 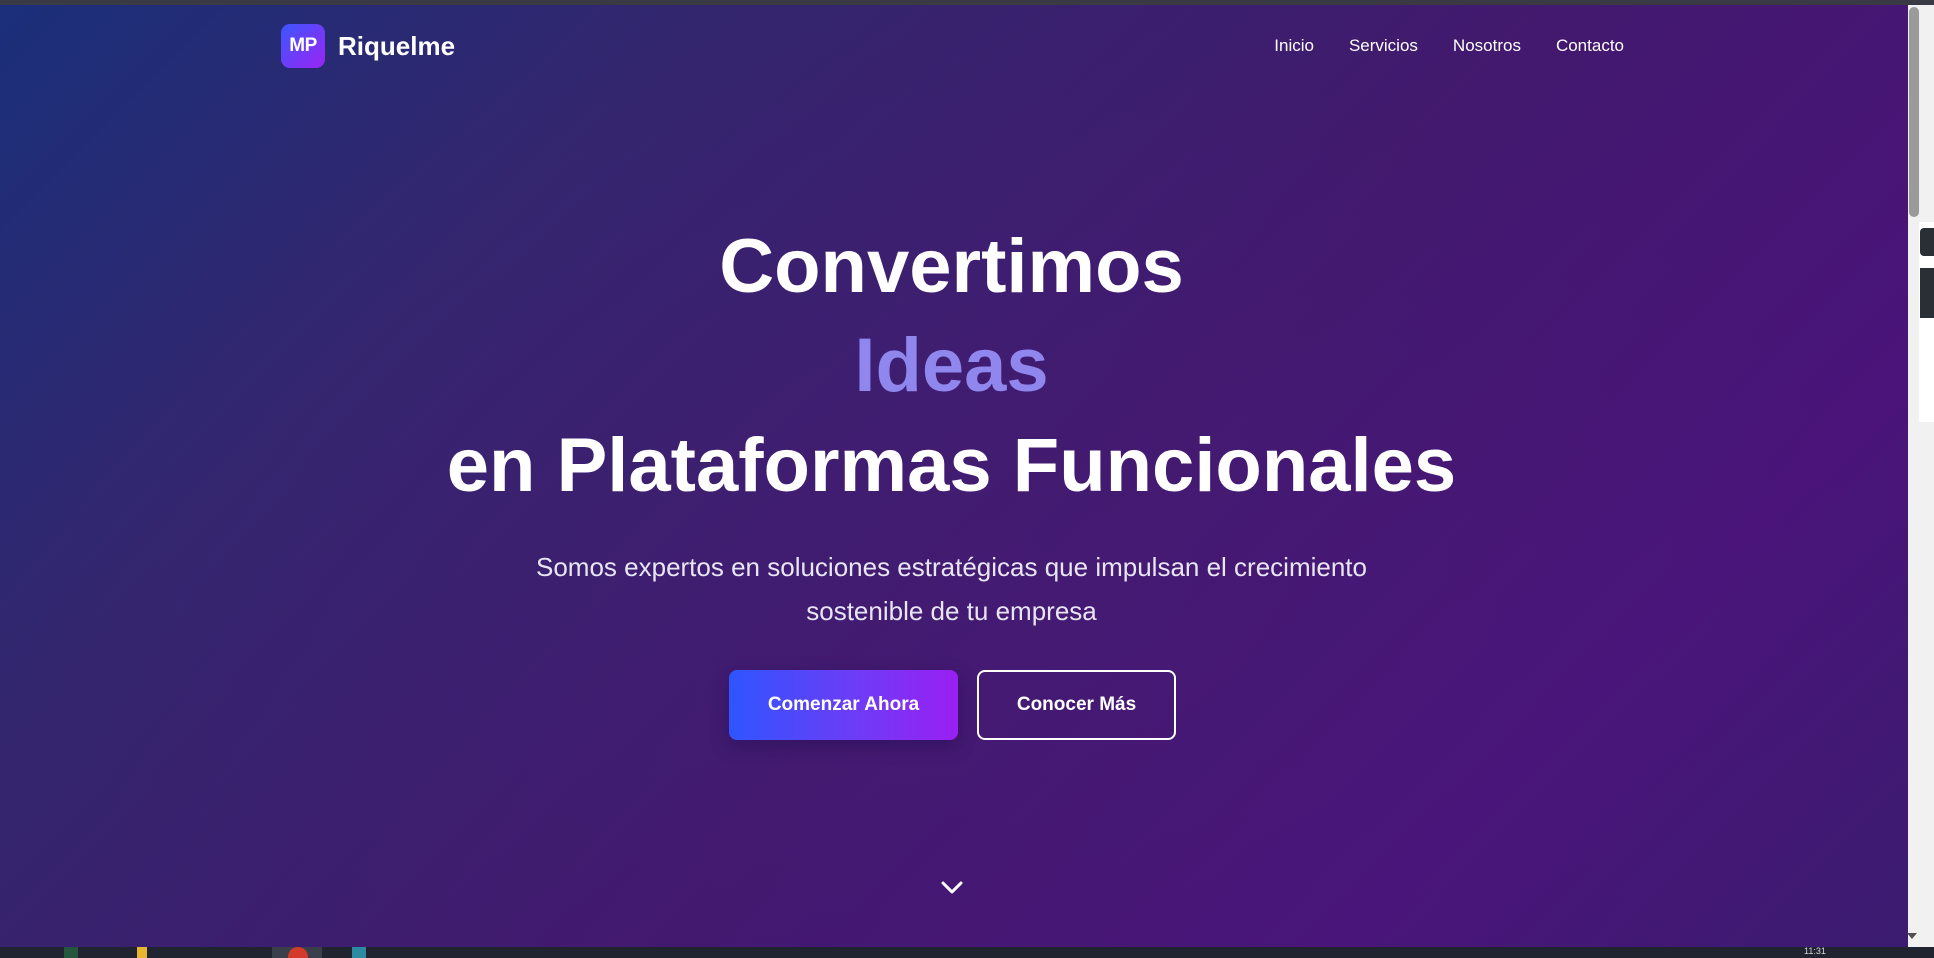 I want to click on conocer-mas-button: Conocer Más, so click(x=1076, y=705).